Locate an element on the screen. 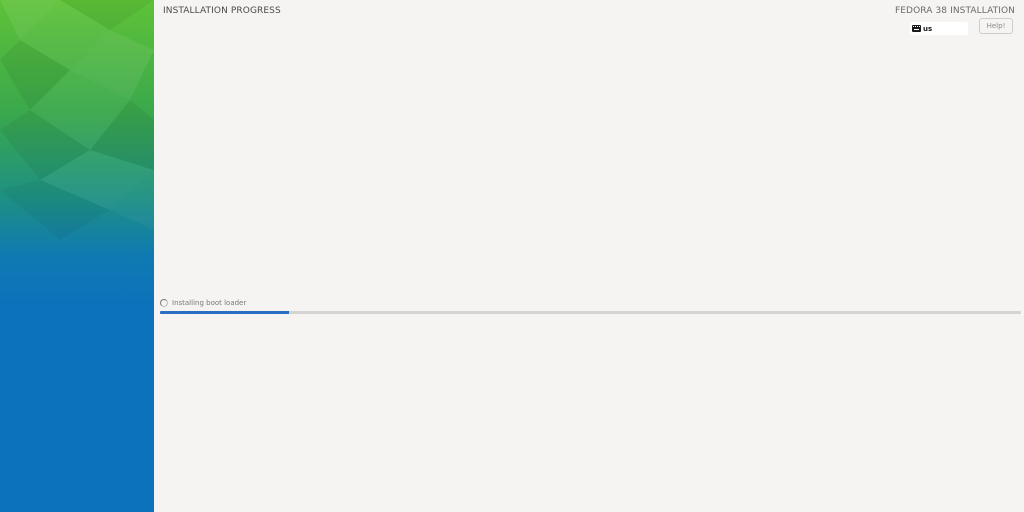 This screenshot has height=512, width=1024. keyboard-layout-indicator: us is located at coordinates (939, 28).